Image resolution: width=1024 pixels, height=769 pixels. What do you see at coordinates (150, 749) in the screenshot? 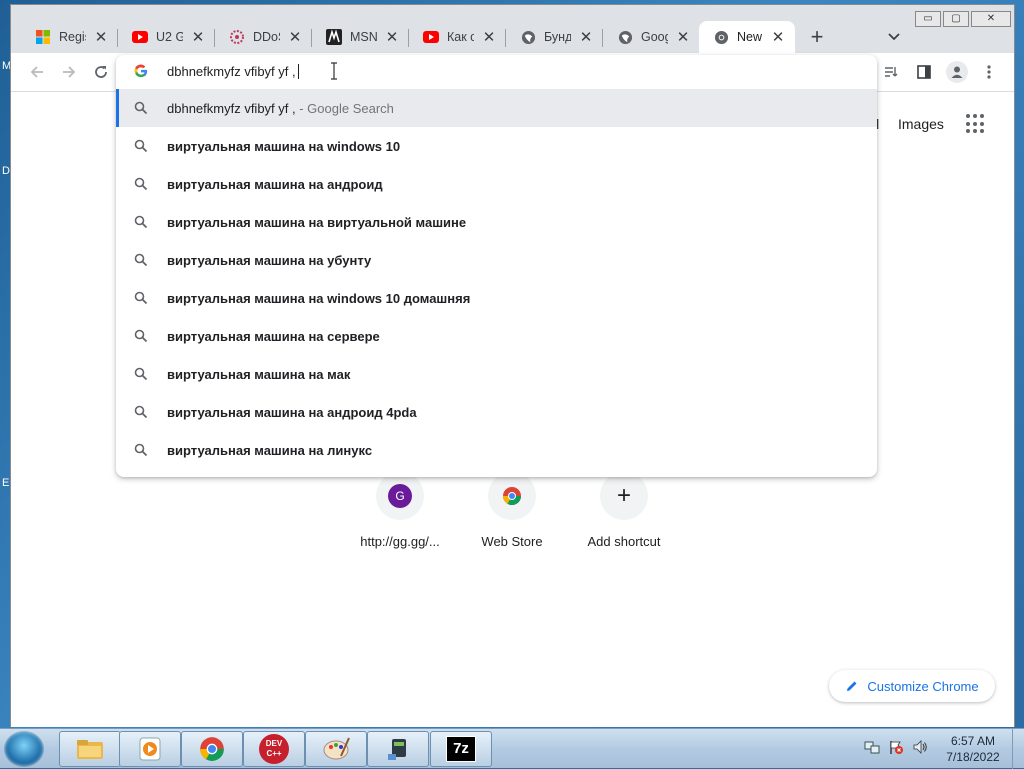
I see `media-player-icon` at bounding box center [150, 749].